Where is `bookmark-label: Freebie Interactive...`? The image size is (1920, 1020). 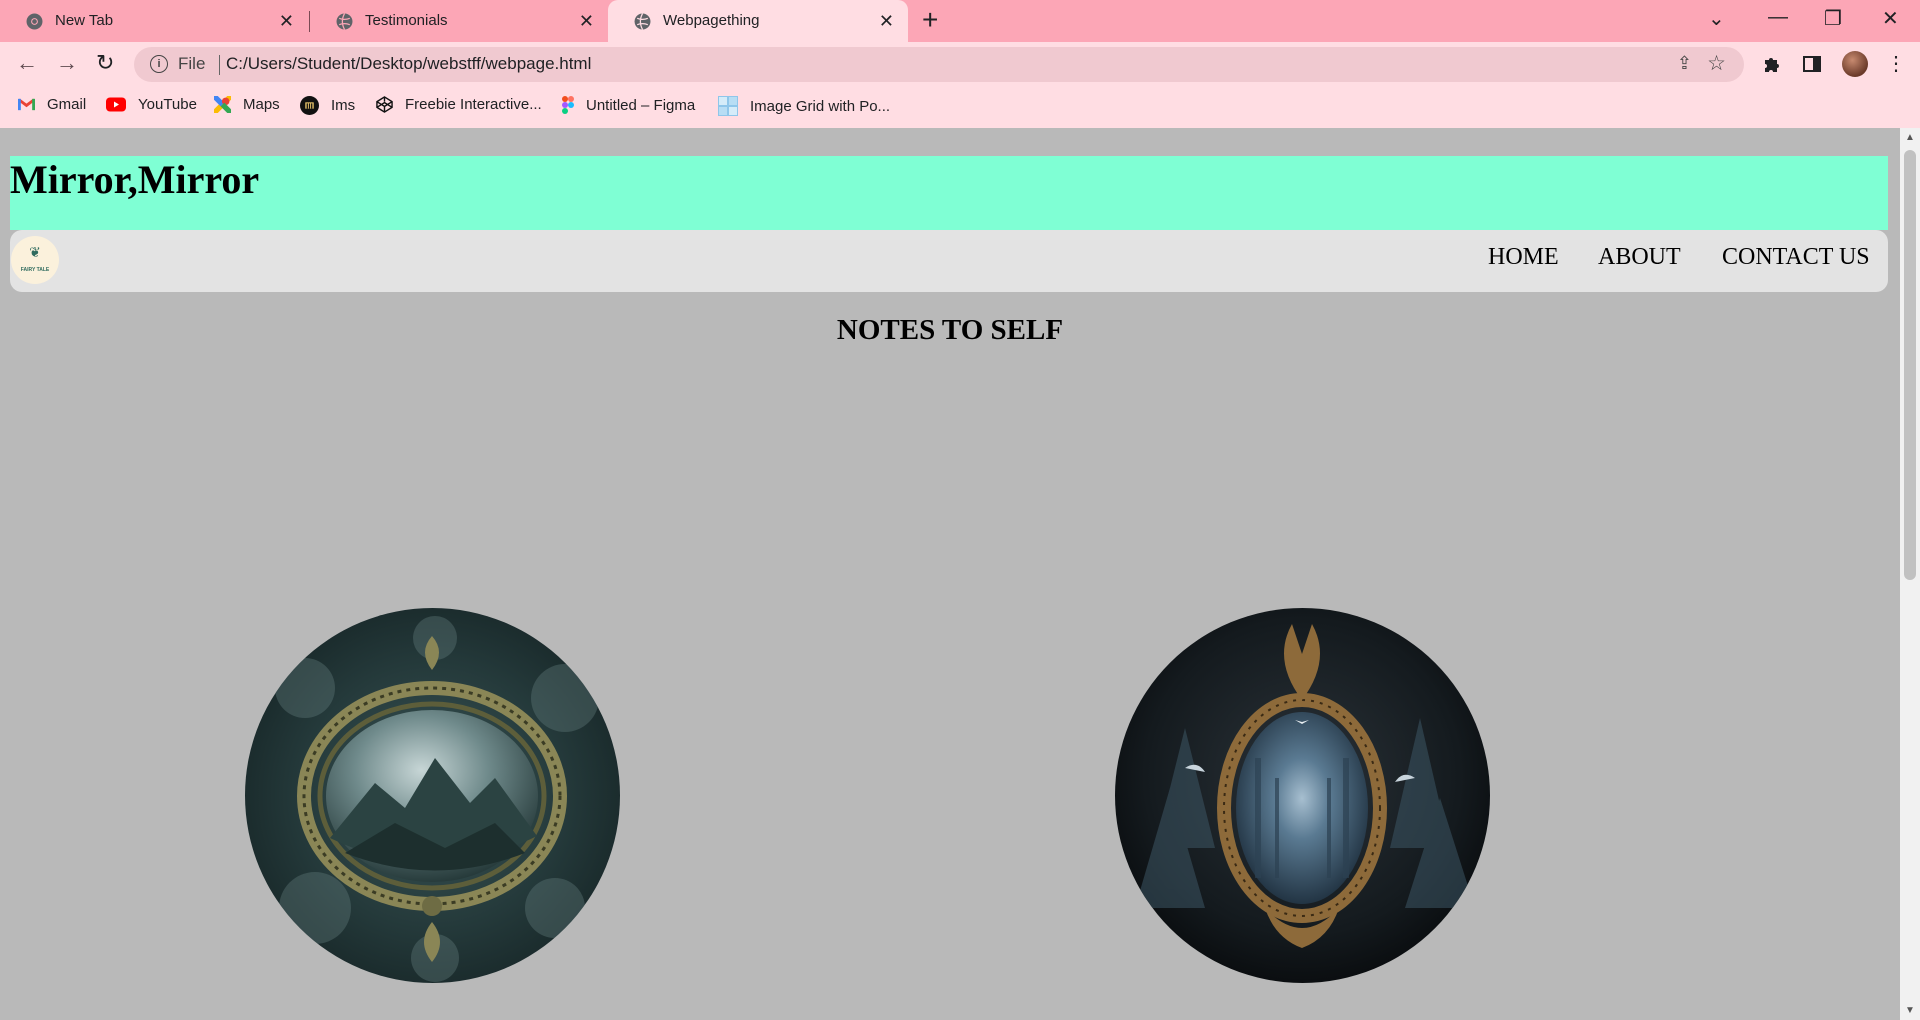 bookmark-label: Freebie Interactive... is located at coordinates (473, 104).